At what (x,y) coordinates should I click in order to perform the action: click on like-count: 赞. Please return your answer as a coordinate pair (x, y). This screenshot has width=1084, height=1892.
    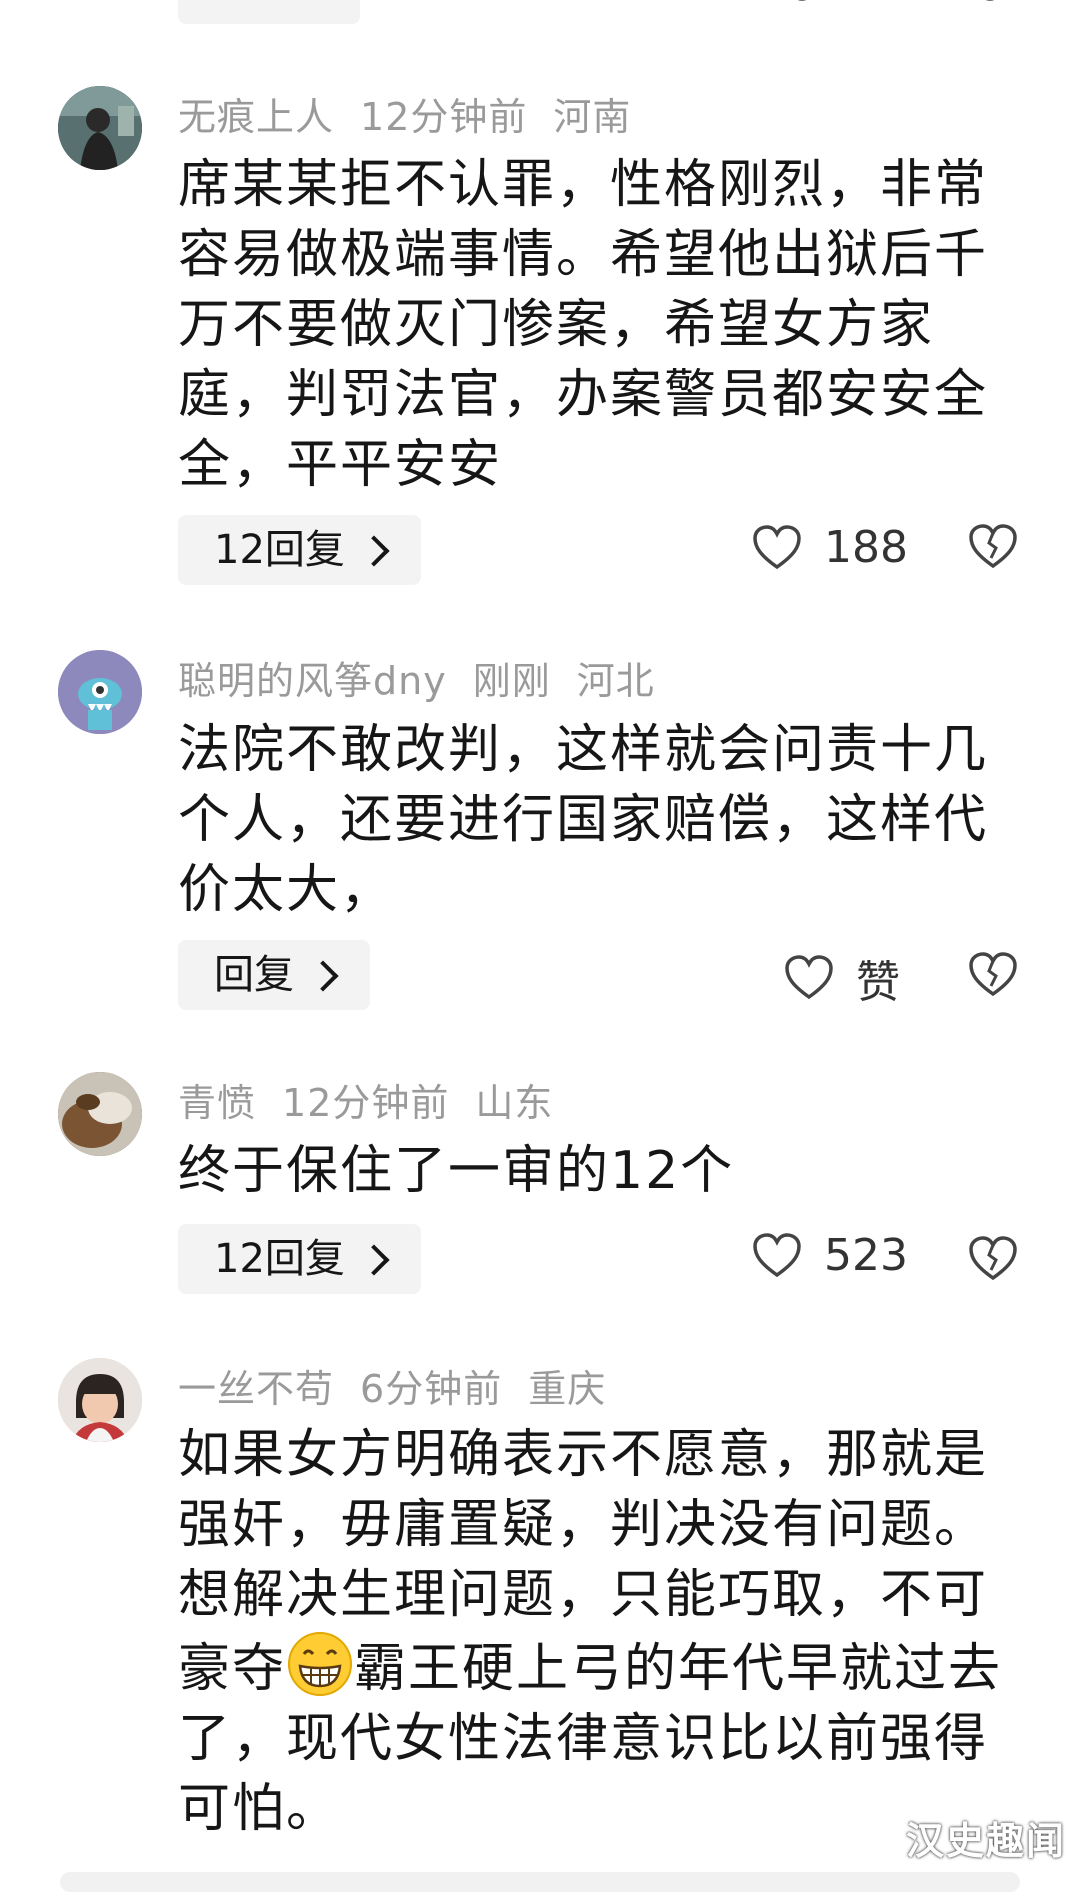
    Looking at the image, I should click on (878, 982).